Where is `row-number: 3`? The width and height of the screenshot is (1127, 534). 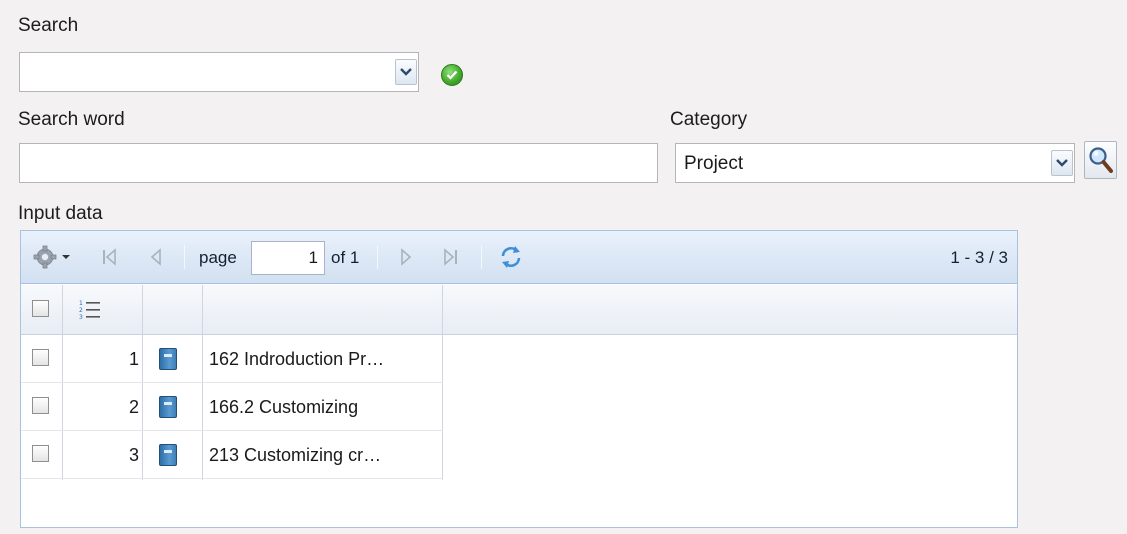
row-number: 3 is located at coordinates (133, 455).